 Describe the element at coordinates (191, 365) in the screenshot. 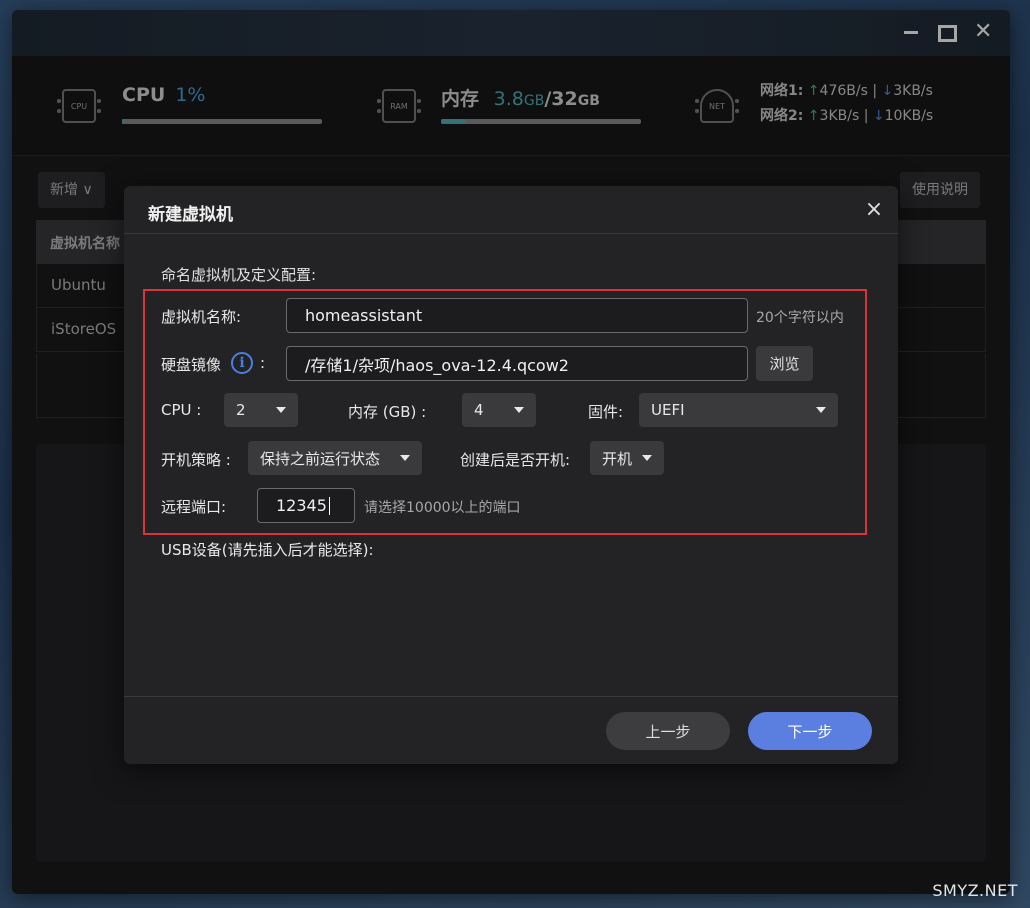

I see `disk-image-label: 硬盘镜像` at that location.